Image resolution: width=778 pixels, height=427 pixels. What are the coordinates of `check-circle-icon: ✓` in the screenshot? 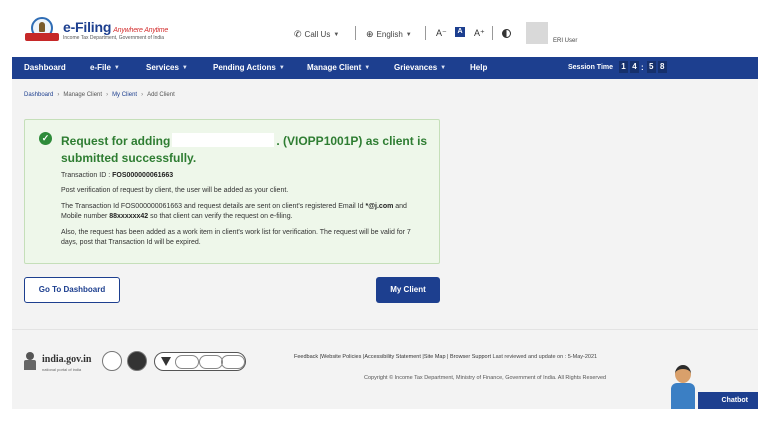 It's located at (45, 138).